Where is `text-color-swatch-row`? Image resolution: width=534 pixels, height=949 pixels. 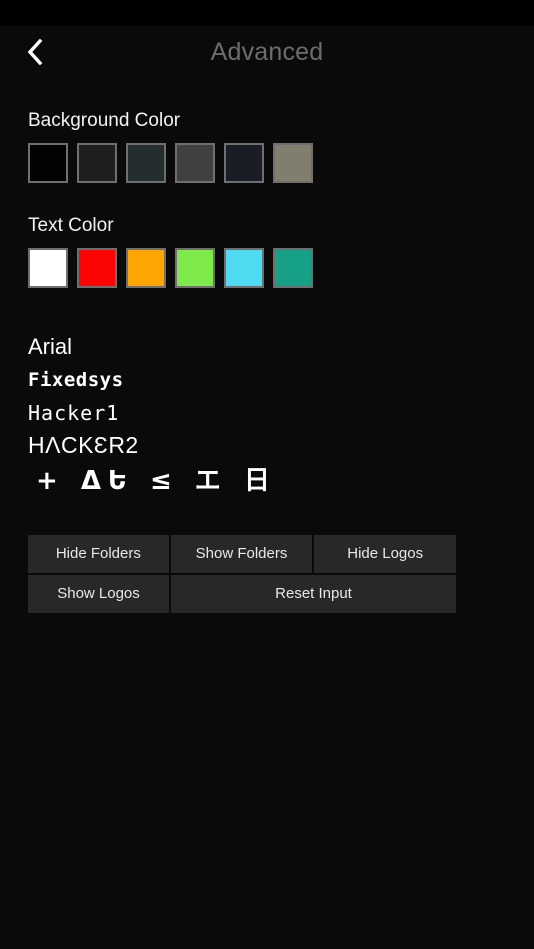 text-color-swatch-row is located at coordinates (281, 268).